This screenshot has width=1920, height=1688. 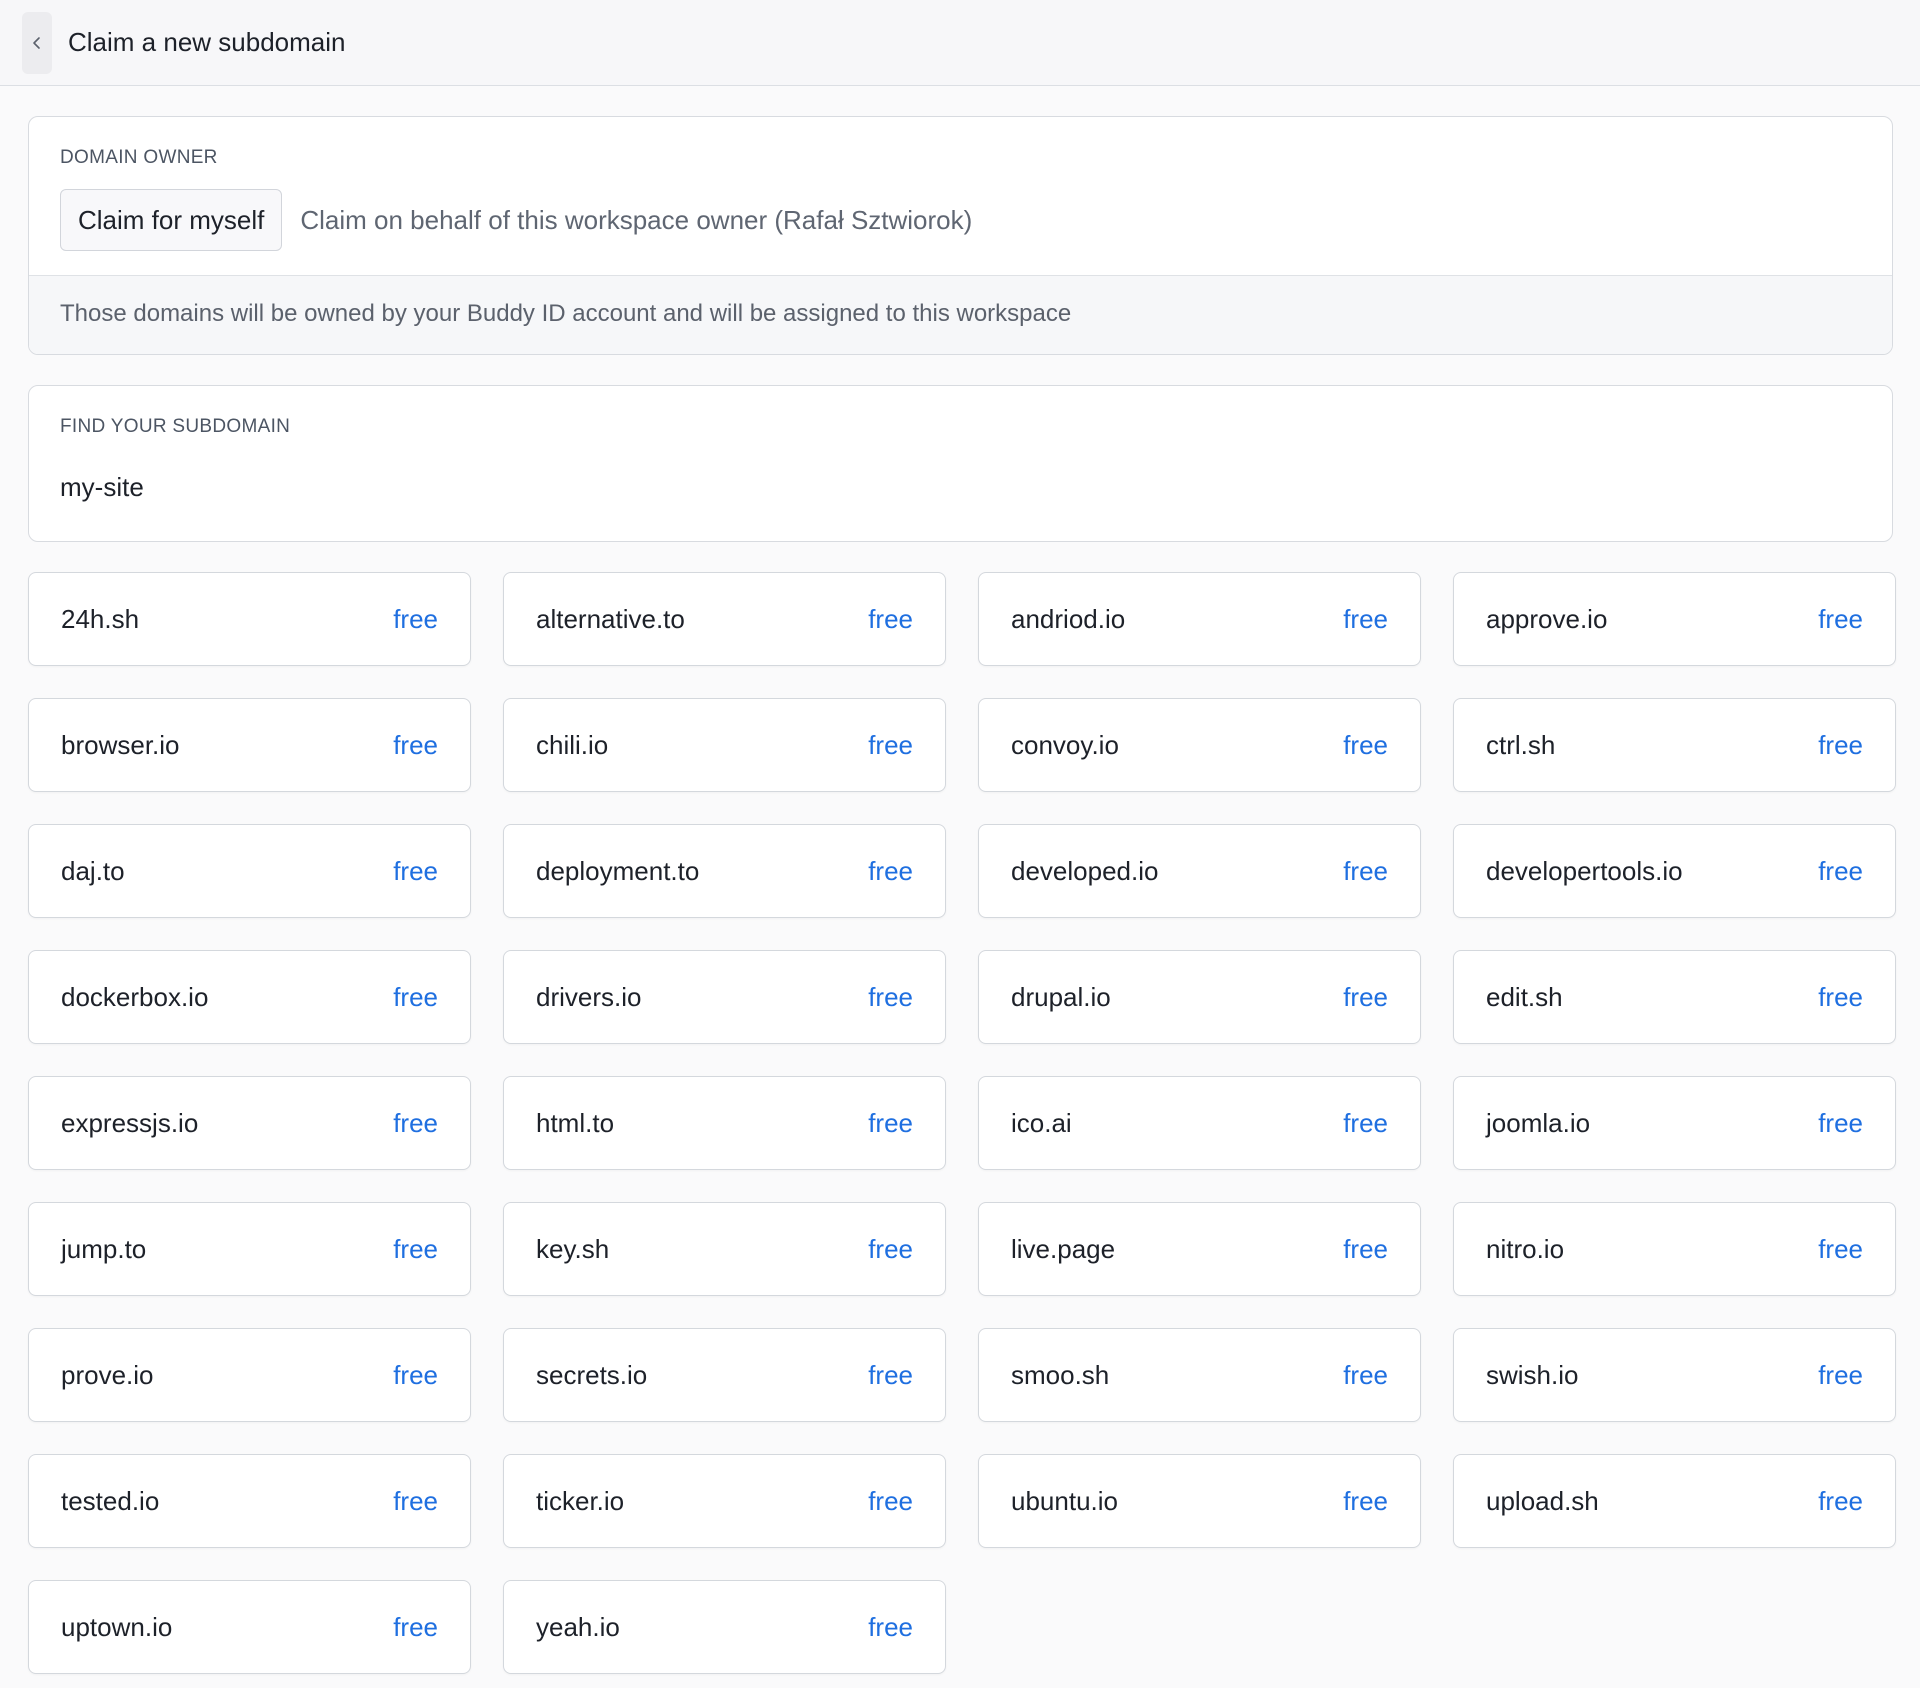 What do you see at coordinates (249, 1627) in the screenshot?
I see `domain-card: uptown.io free` at bounding box center [249, 1627].